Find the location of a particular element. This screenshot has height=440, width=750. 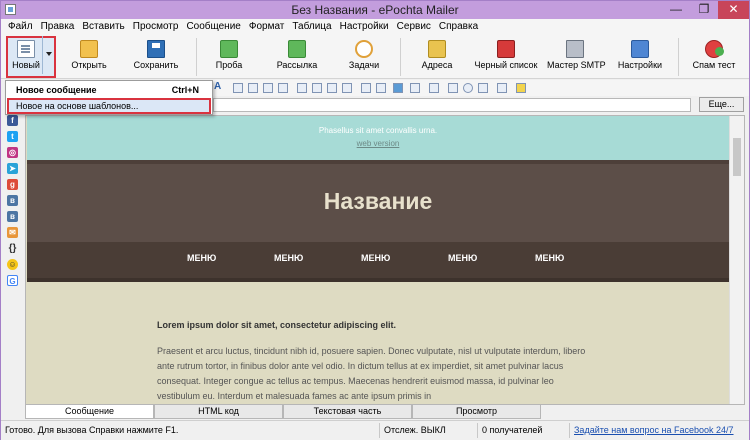

anchor-icon is located at coordinates (381, 88).